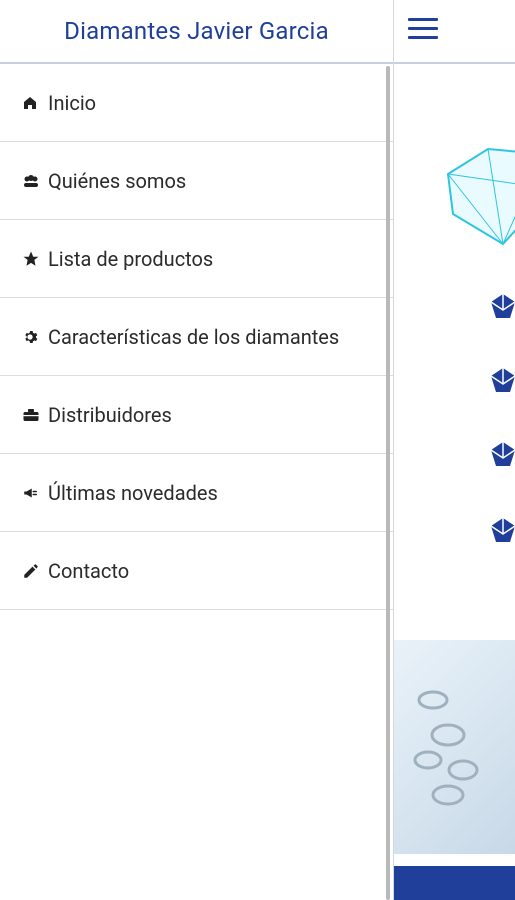 Image resolution: width=515 pixels, height=900 pixels. I want to click on top-app-bar, so click(454, 32).